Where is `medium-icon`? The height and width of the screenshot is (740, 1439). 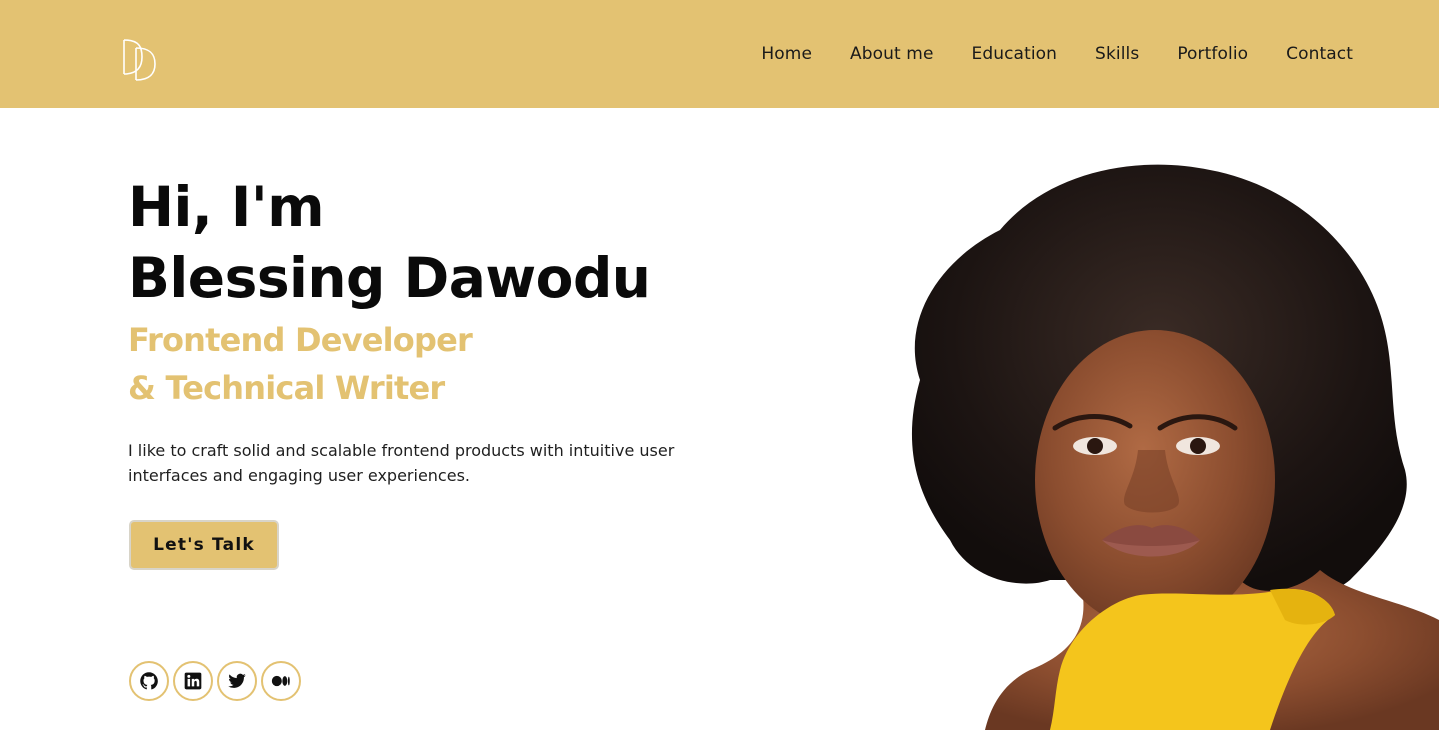 medium-icon is located at coordinates (280, 681).